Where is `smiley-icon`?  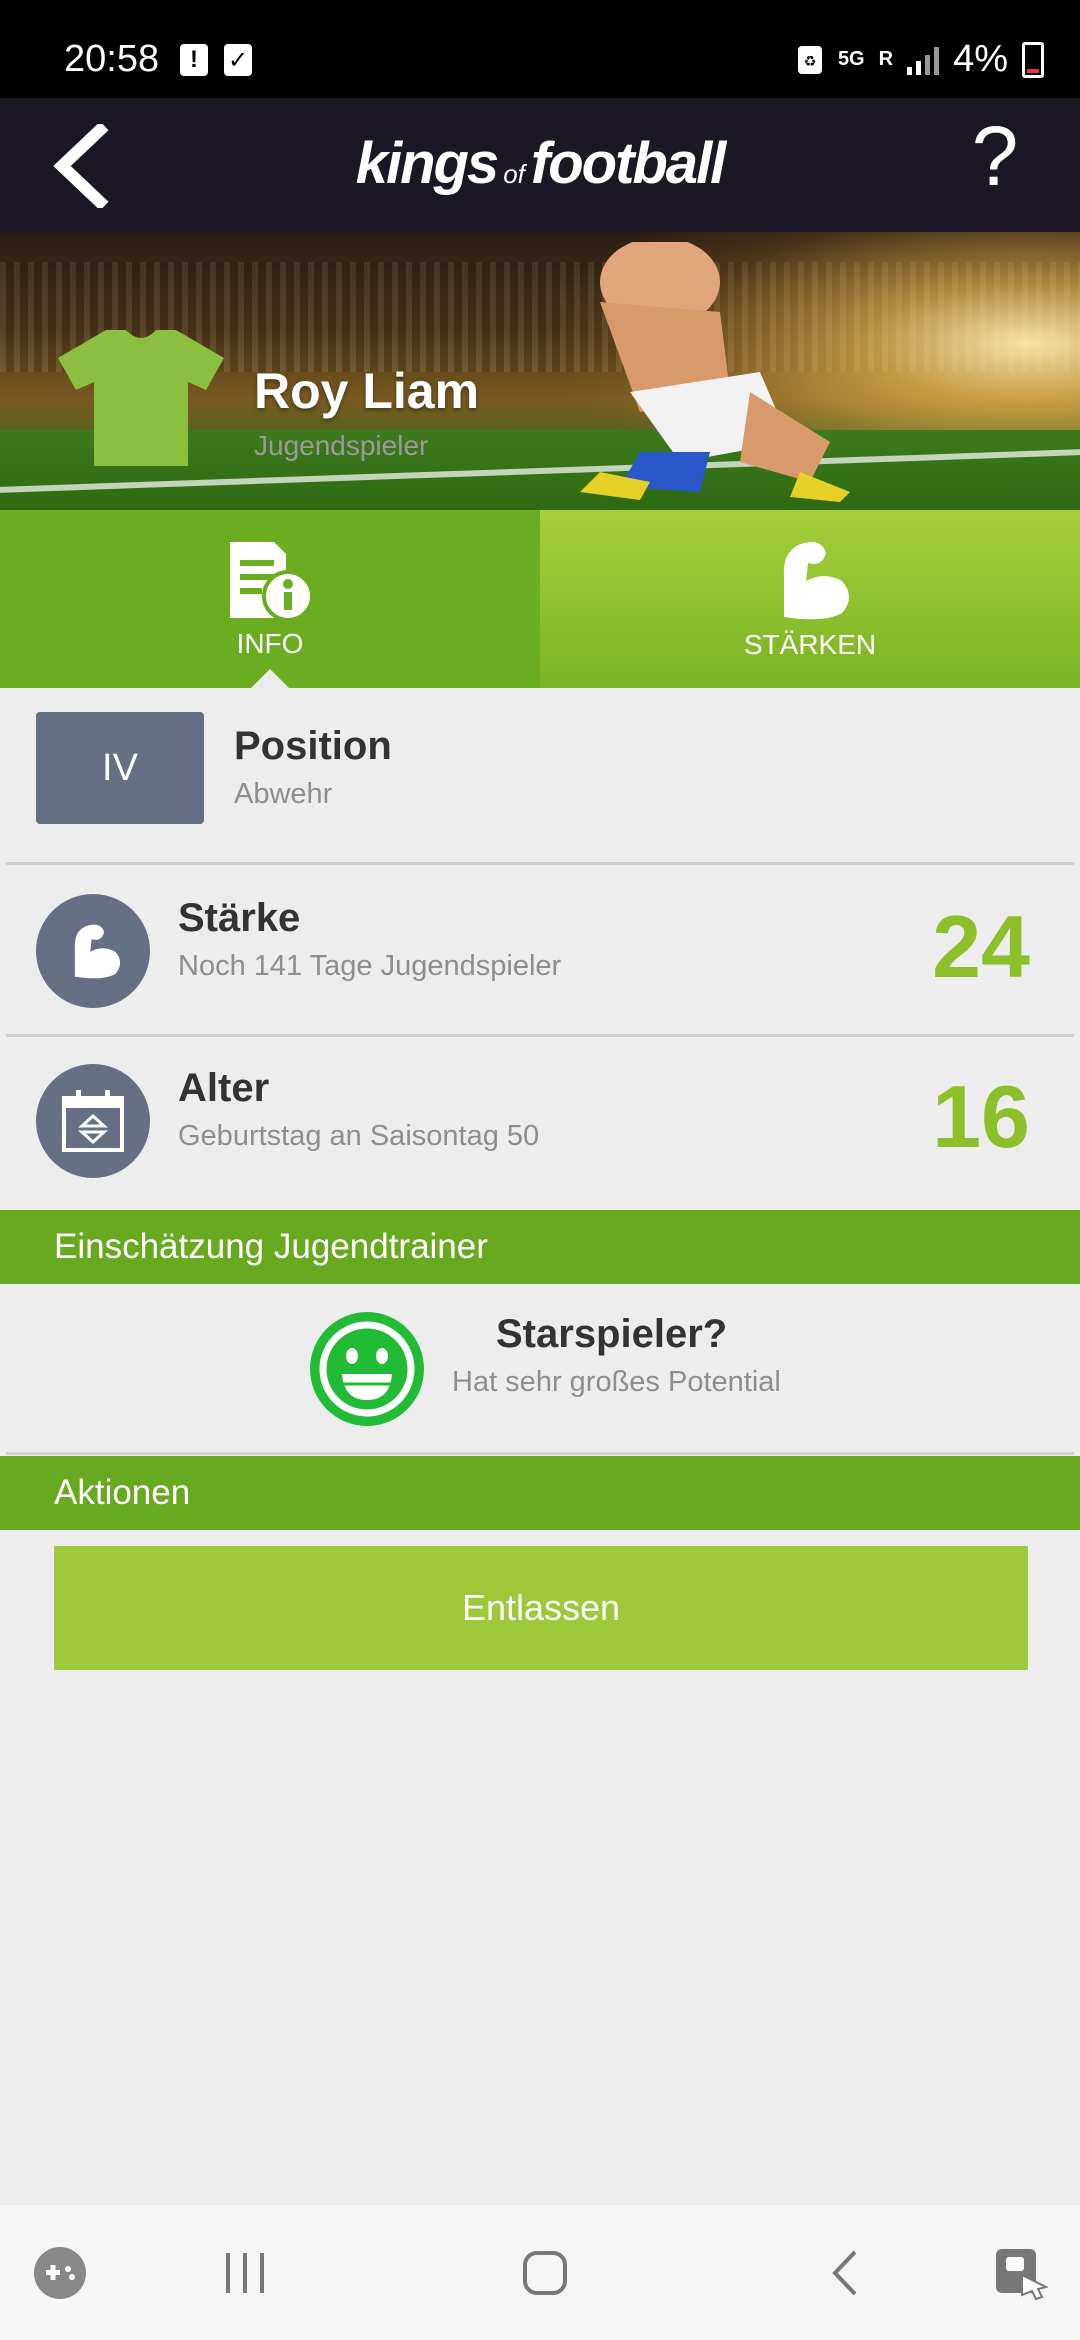
smiley-icon is located at coordinates (367, 1369).